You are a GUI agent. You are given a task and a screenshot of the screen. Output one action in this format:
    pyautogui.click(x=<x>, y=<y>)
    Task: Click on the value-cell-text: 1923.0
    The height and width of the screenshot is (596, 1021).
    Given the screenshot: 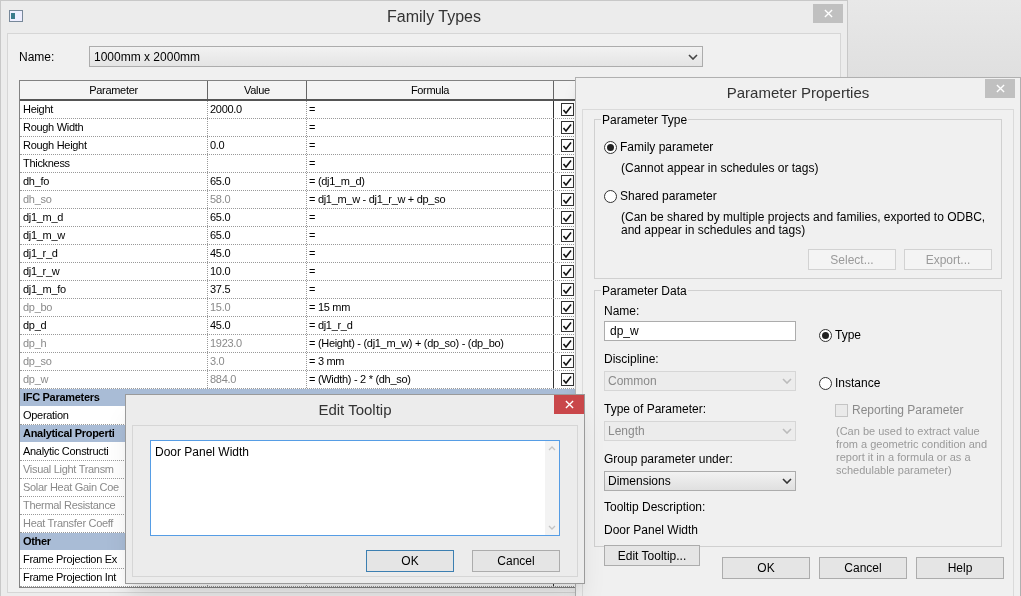 What is the action you would take?
    pyautogui.click(x=226, y=344)
    